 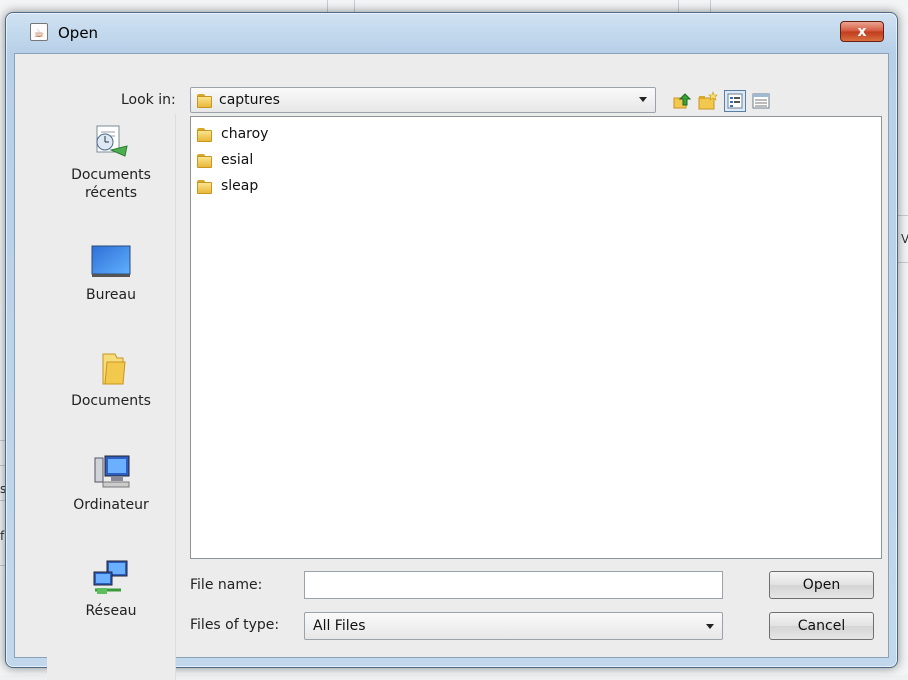 What do you see at coordinates (245, 134) in the screenshot?
I see `file-name: charoy` at bounding box center [245, 134].